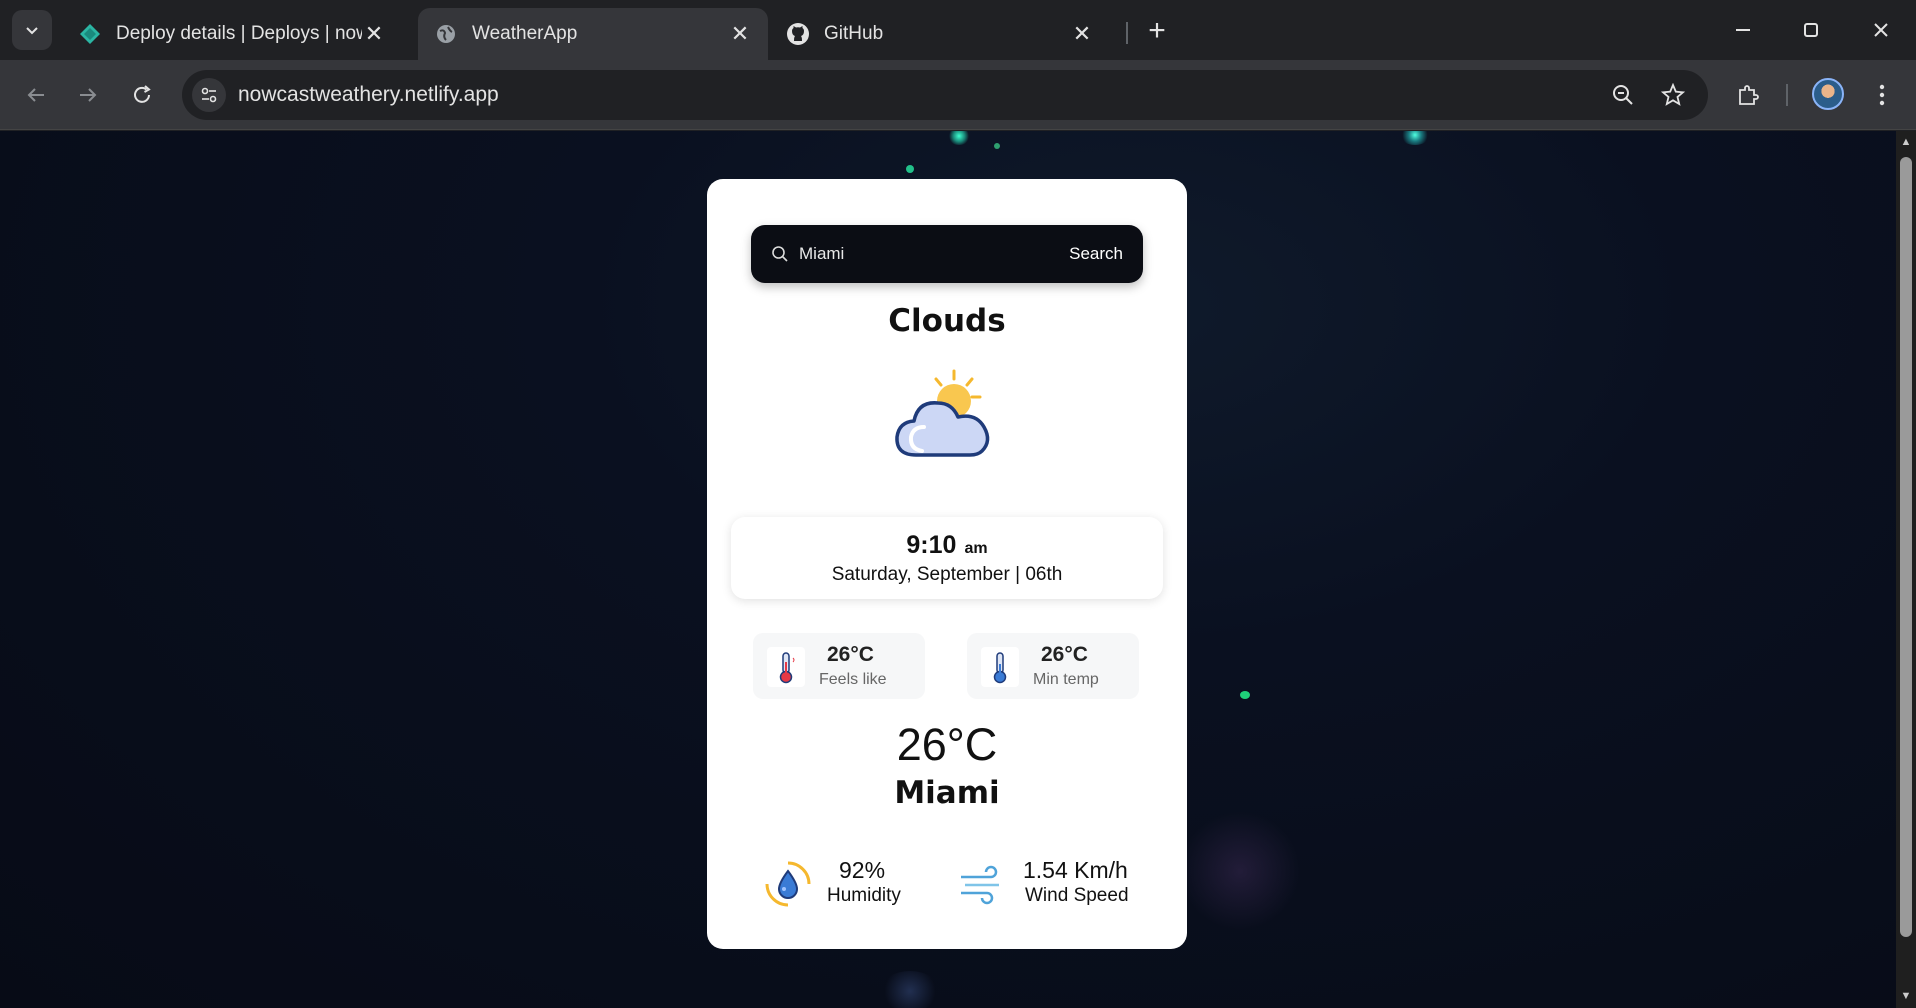  I want to click on extensions-button, so click(1748, 95).